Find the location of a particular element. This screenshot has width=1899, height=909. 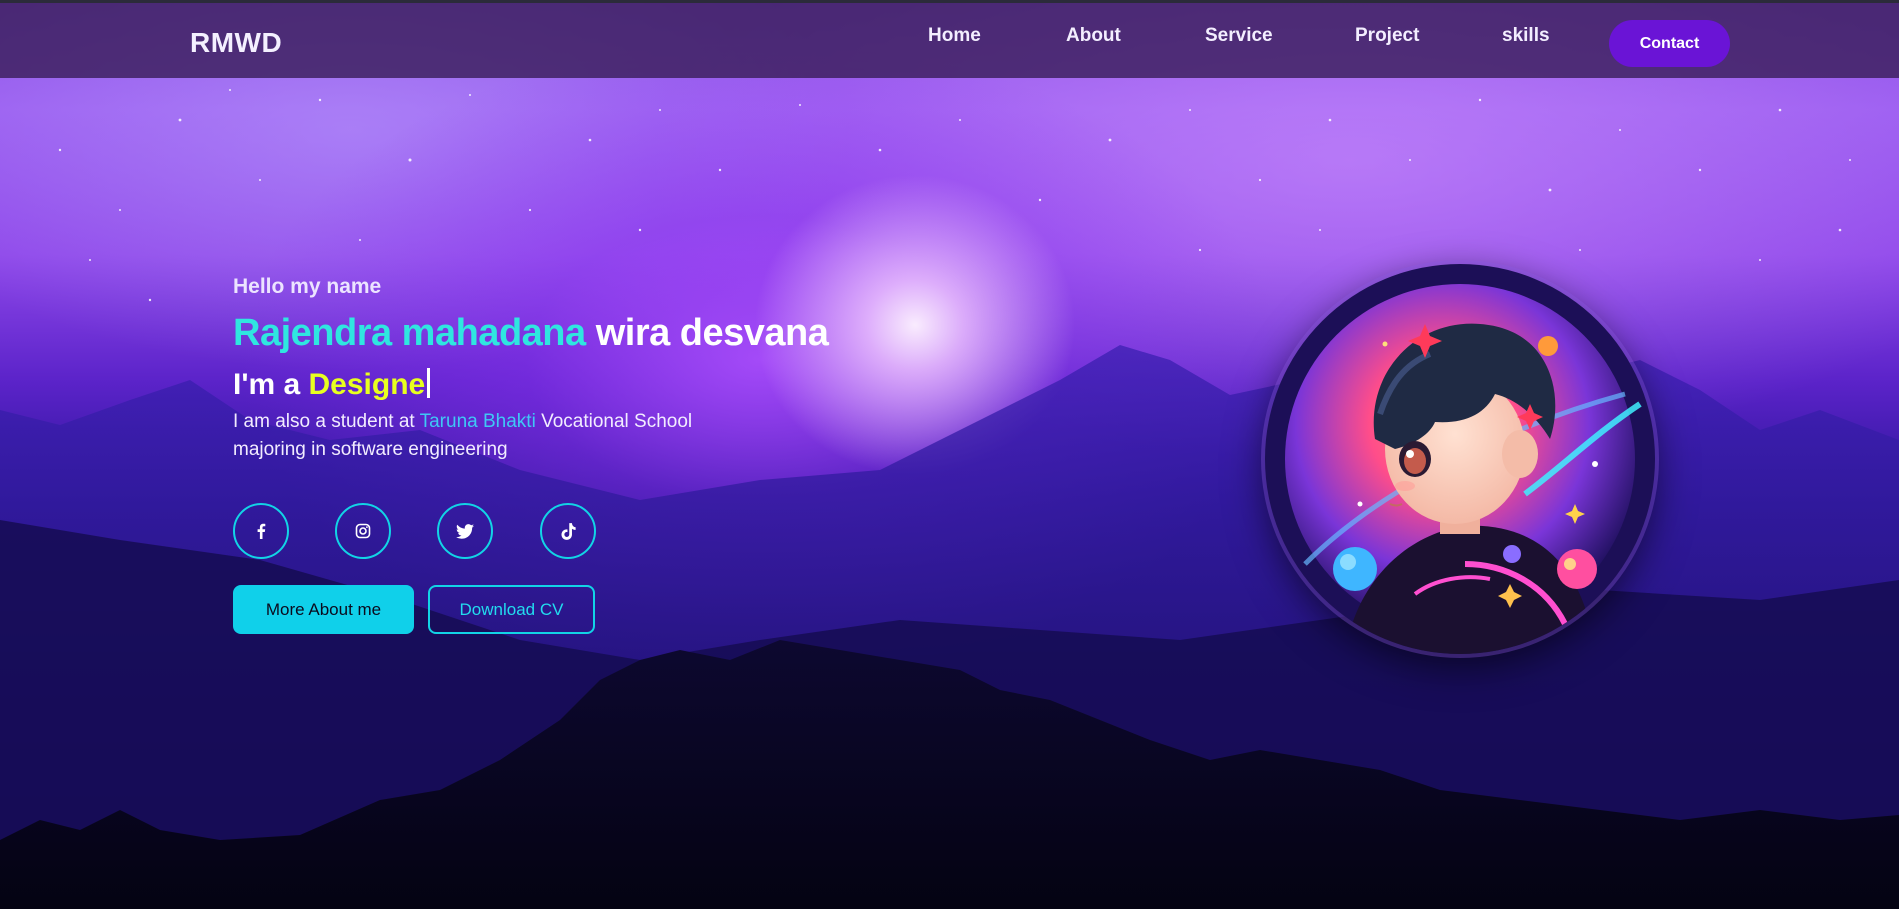

hero-role: I'm a Designe is located at coordinates (332, 385).